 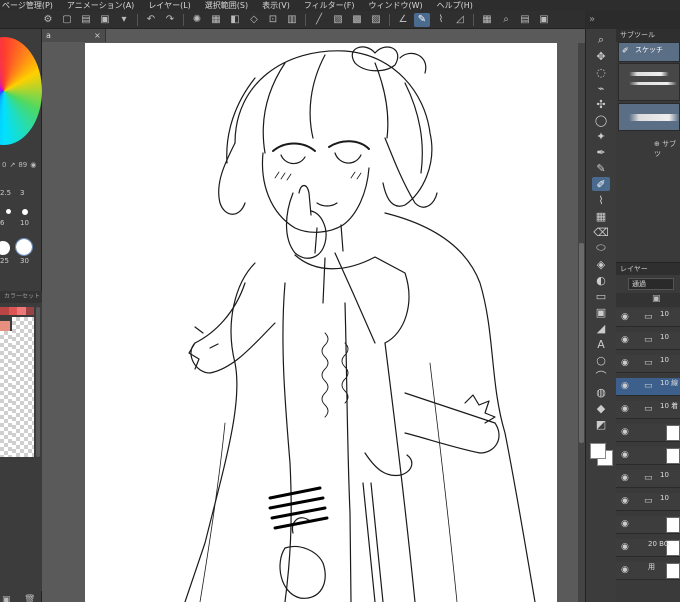 What do you see at coordinates (12, 165) in the screenshot?
I see `dropper-icon: ↗` at bounding box center [12, 165].